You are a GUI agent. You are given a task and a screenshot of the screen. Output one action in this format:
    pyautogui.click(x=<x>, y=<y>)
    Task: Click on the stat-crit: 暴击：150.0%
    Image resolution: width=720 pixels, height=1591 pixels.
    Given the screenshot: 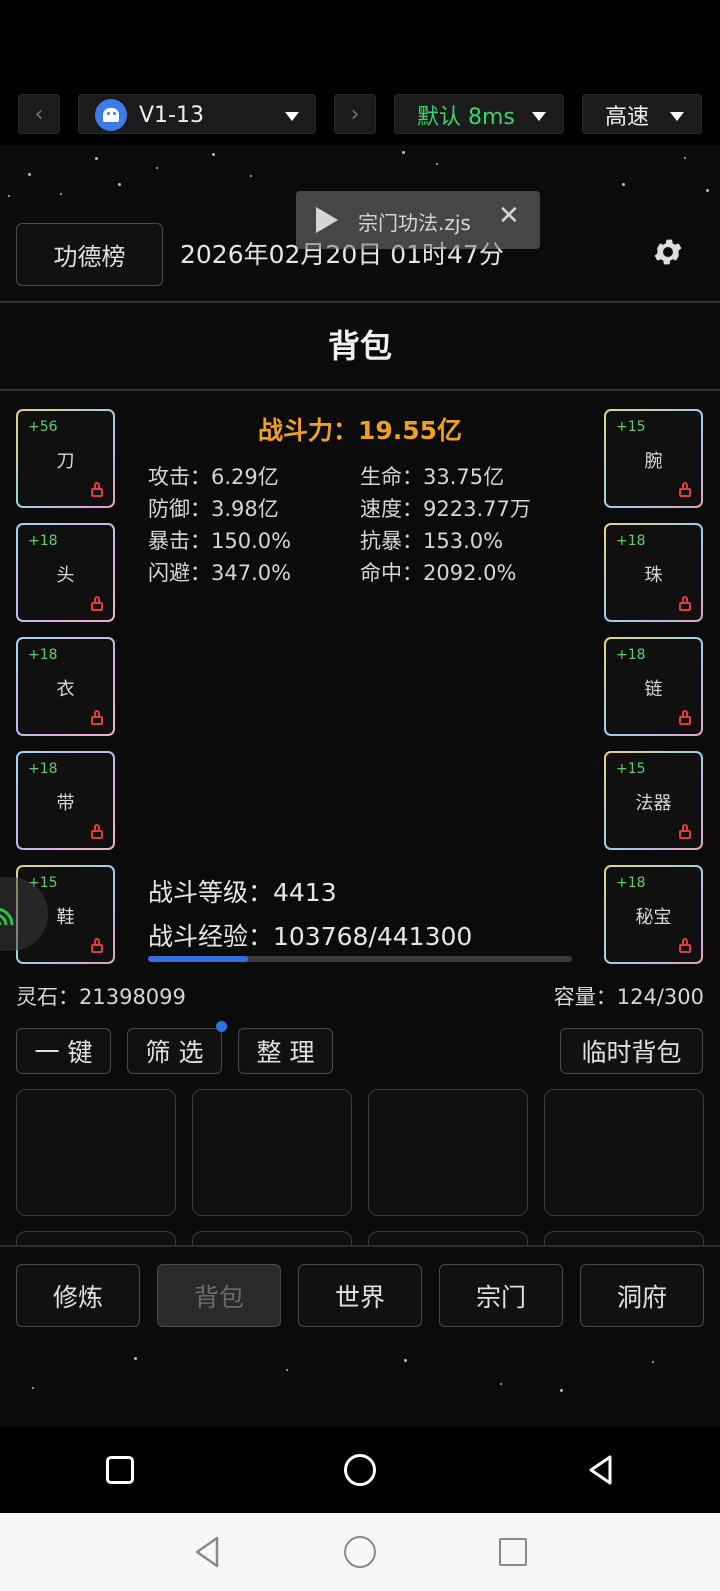 What is the action you would take?
    pyautogui.click(x=220, y=541)
    